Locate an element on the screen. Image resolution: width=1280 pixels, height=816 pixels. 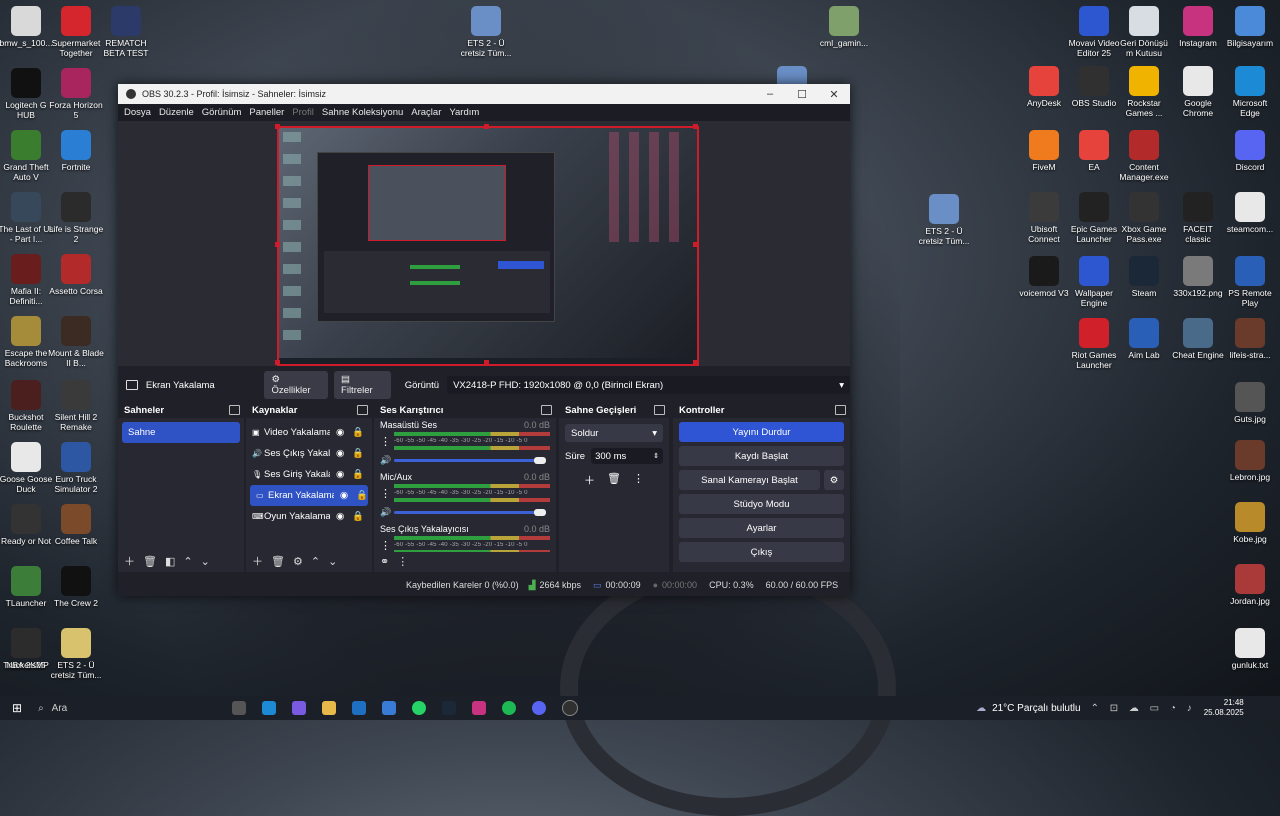
desktop-icon: Buckshot Roulette is located at coordinates (27, 406).